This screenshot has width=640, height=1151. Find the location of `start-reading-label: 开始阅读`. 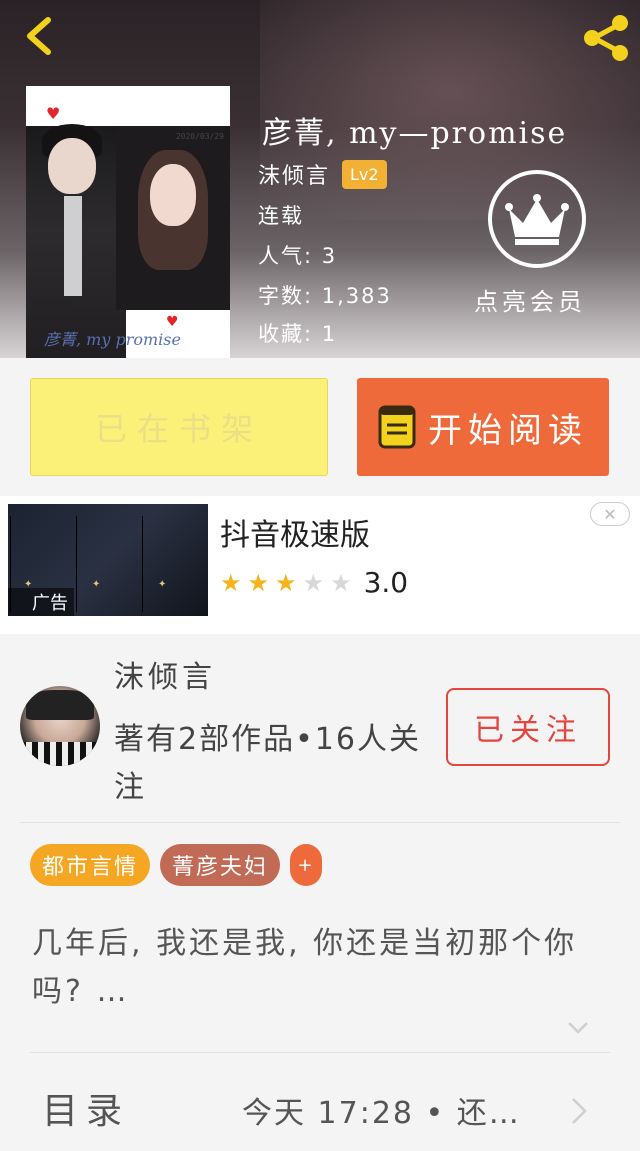

start-reading-label: 开始阅读 is located at coordinates (508, 430).